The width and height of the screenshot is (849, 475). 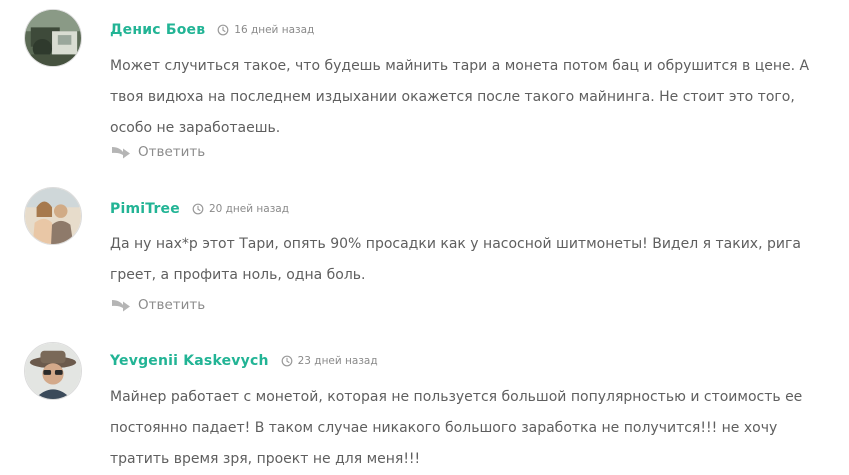 What do you see at coordinates (189, 361) in the screenshot?
I see `author-name: Yevgenii Kaskevych` at bounding box center [189, 361].